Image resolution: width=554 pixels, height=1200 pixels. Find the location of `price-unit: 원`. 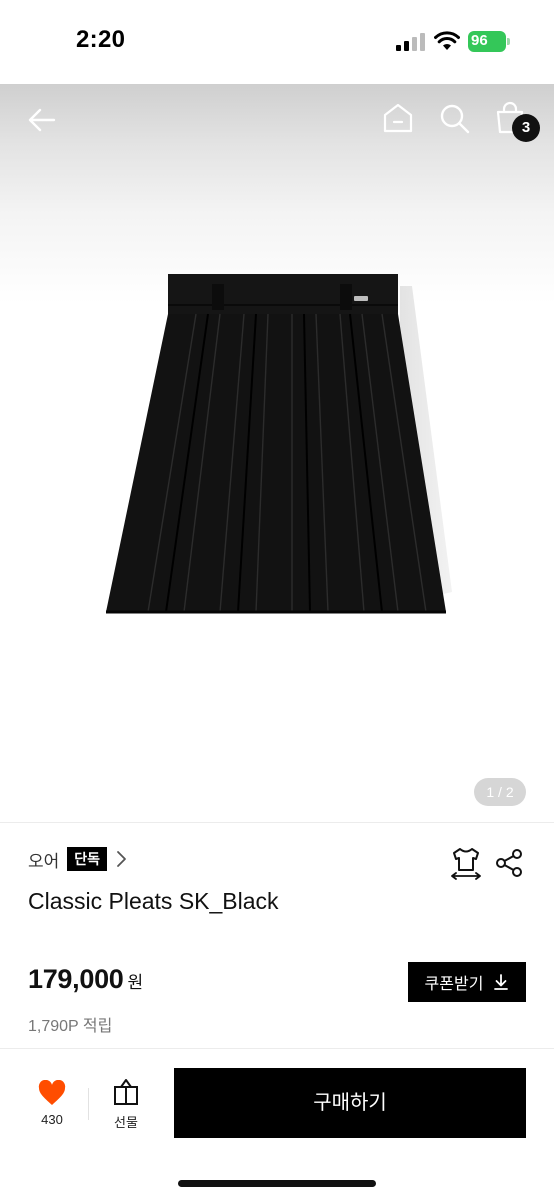

price-unit: 원 is located at coordinates (135, 982).